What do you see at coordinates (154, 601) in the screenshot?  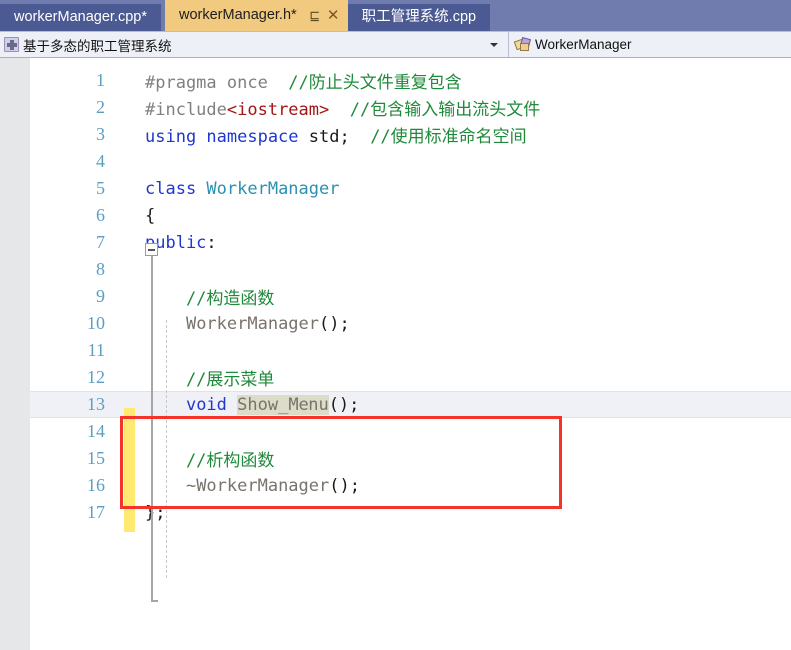 I see `outlining-end-bracket` at bounding box center [154, 601].